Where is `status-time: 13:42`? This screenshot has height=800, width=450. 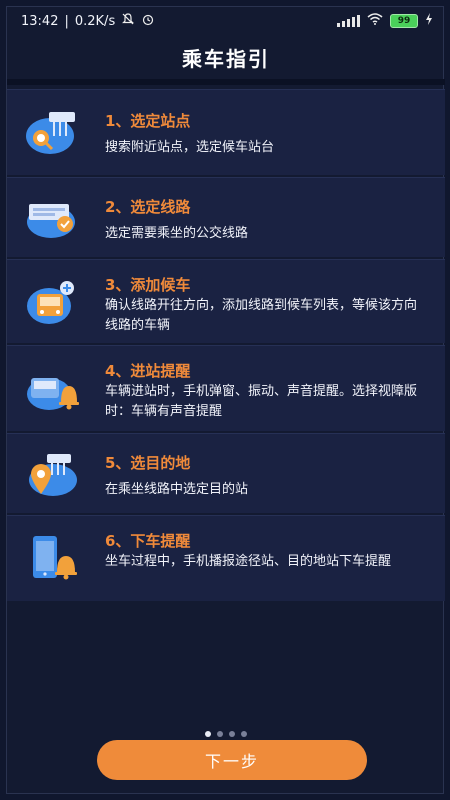
status-time: 13:42 is located at coordinates (40, 21).